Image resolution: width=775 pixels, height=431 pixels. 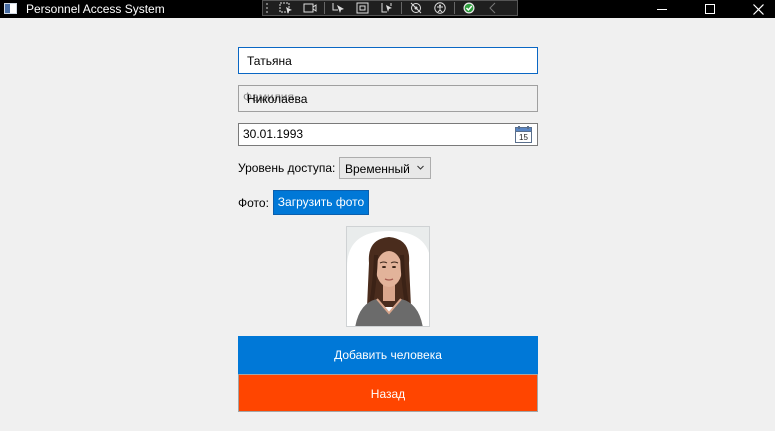 I want to click on portrait-image, so click(x=388, y=276).